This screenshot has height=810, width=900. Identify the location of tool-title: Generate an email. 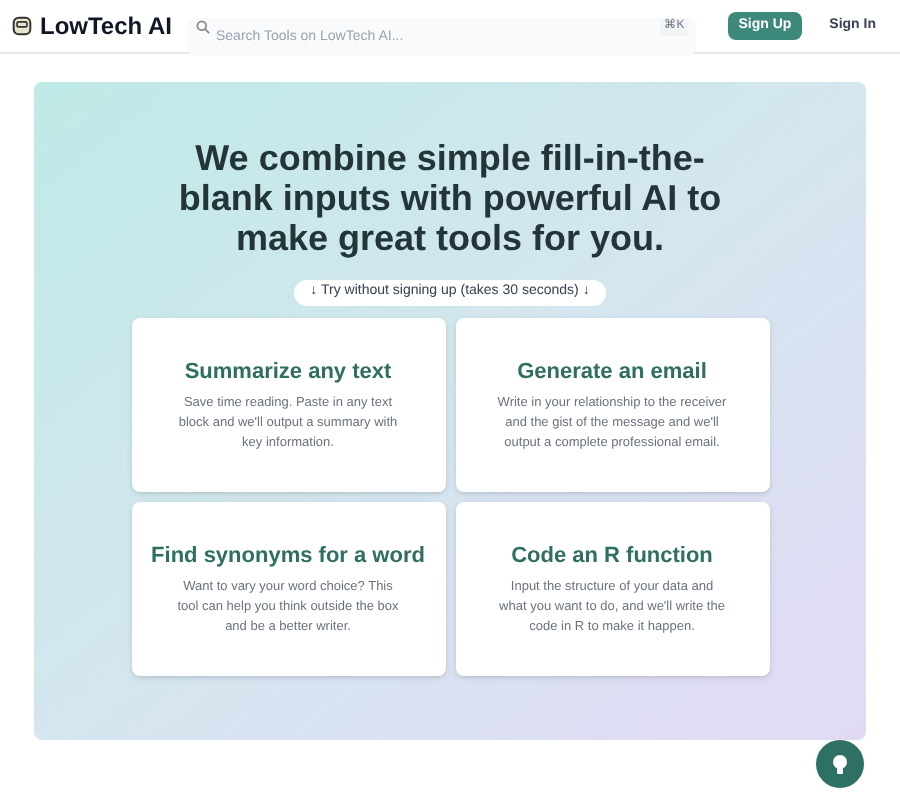
(612, 372).